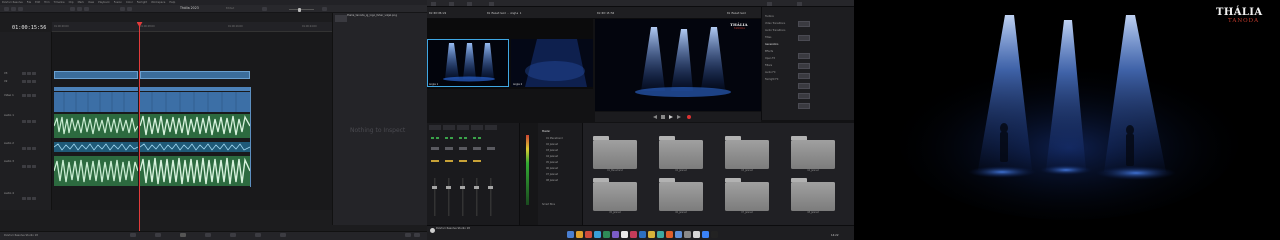 The width and height of the screenshot is (1280, 240). Describe the element at coordinates (769, 16) in the screenshot. I see `effects-item: Toolbox` at that location.